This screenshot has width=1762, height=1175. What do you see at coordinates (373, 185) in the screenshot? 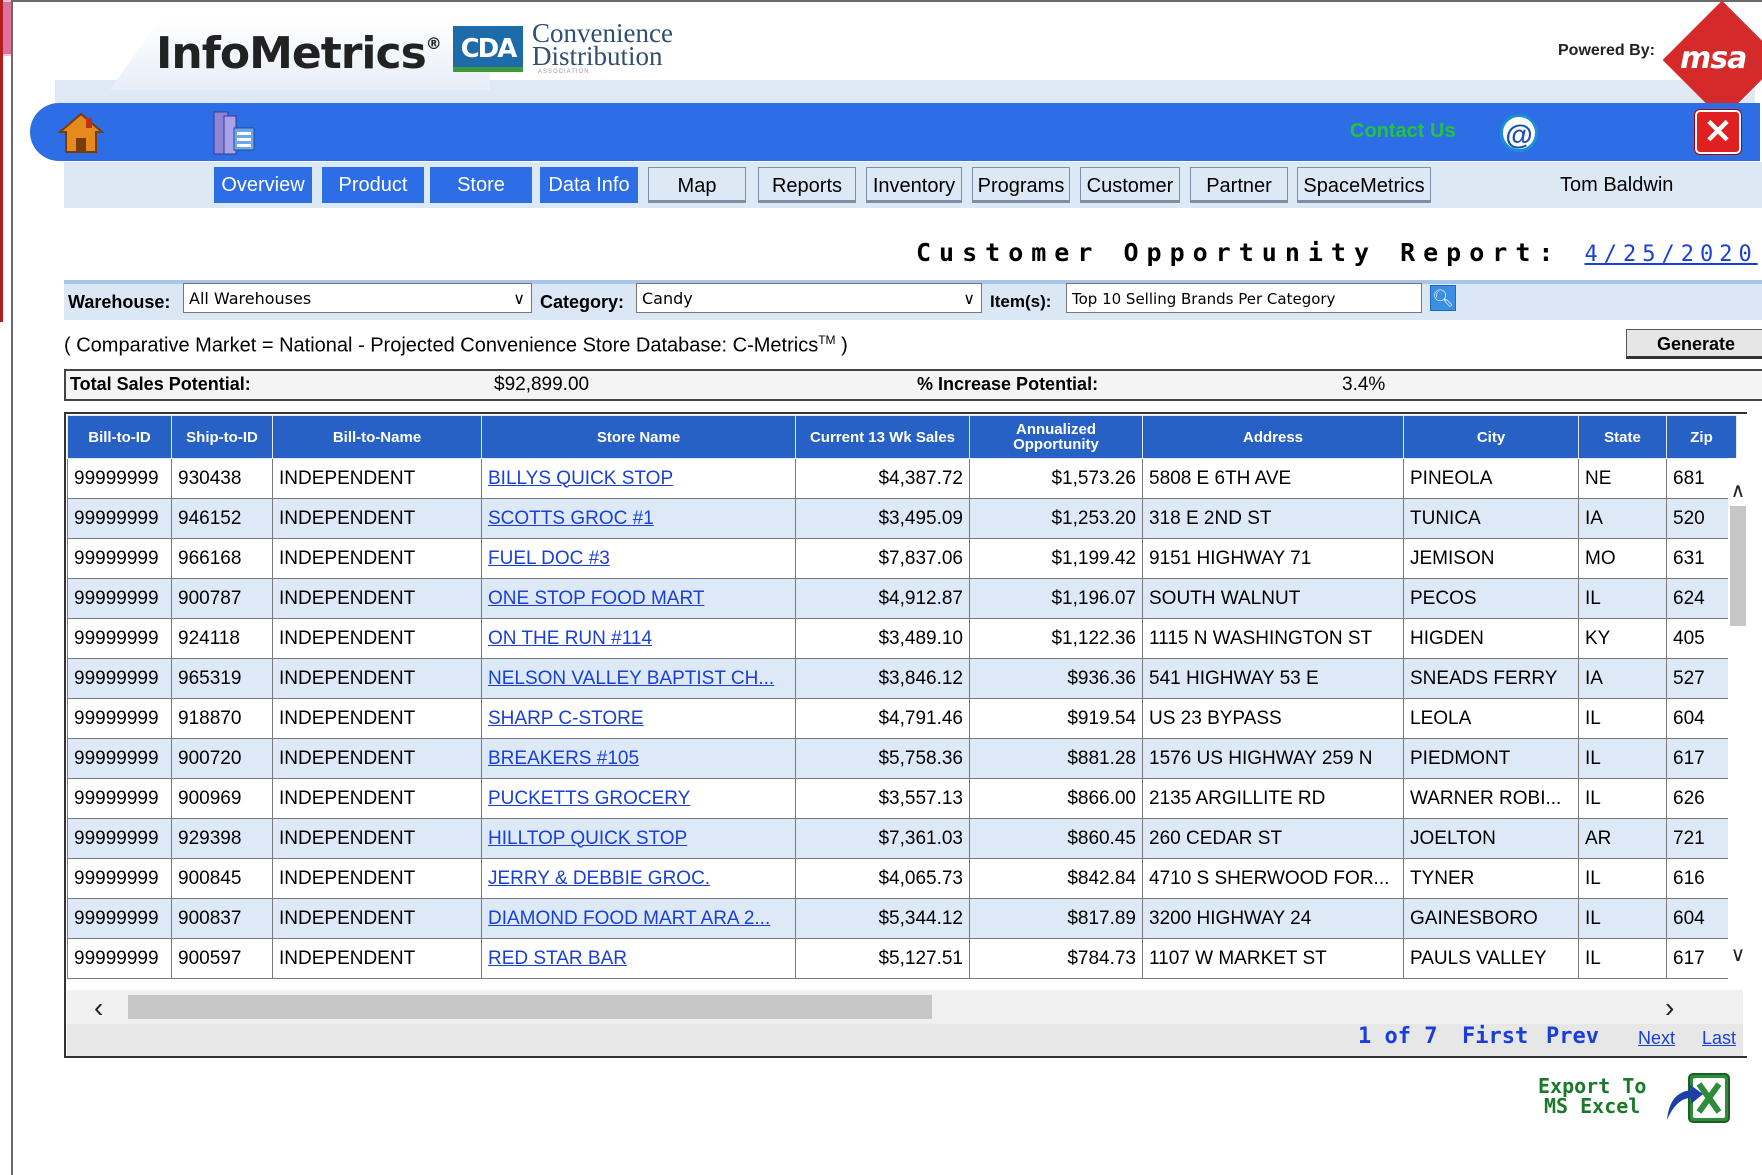
I see `tab-product: Product` at bounding box center [373, 185].